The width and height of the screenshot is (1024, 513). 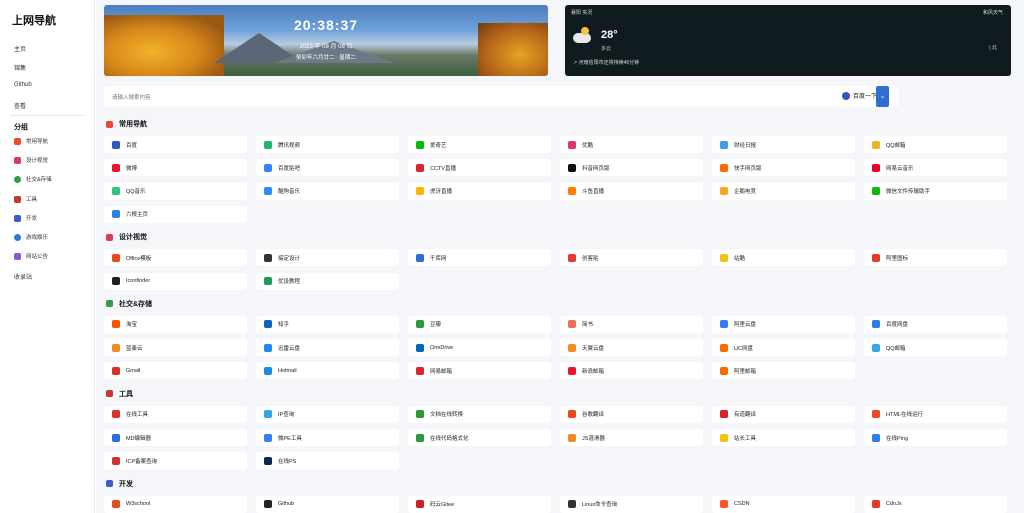 I want to click on link-card: 简书, so click(x=631, y=324).